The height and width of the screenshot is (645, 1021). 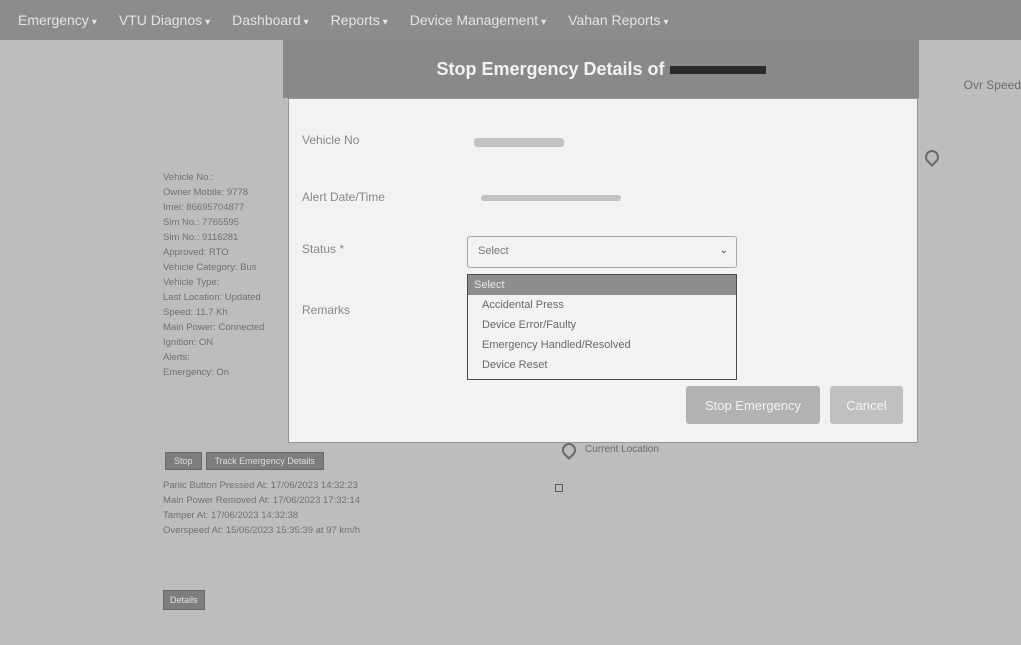 What do you see at coordinates (326, 310) in the screenshot?
I see `remarks-label: Remarks` at bounding box center [326, 310].